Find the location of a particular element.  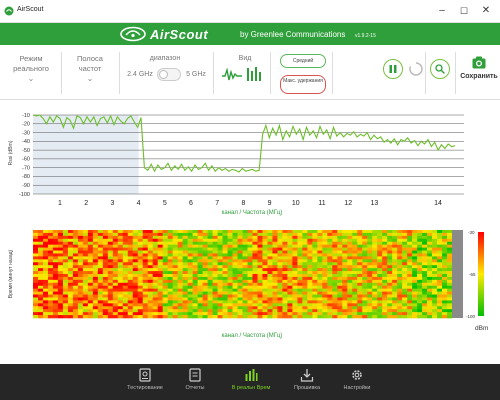

y-tick-label: -30 is located at coordinates (26, 133).